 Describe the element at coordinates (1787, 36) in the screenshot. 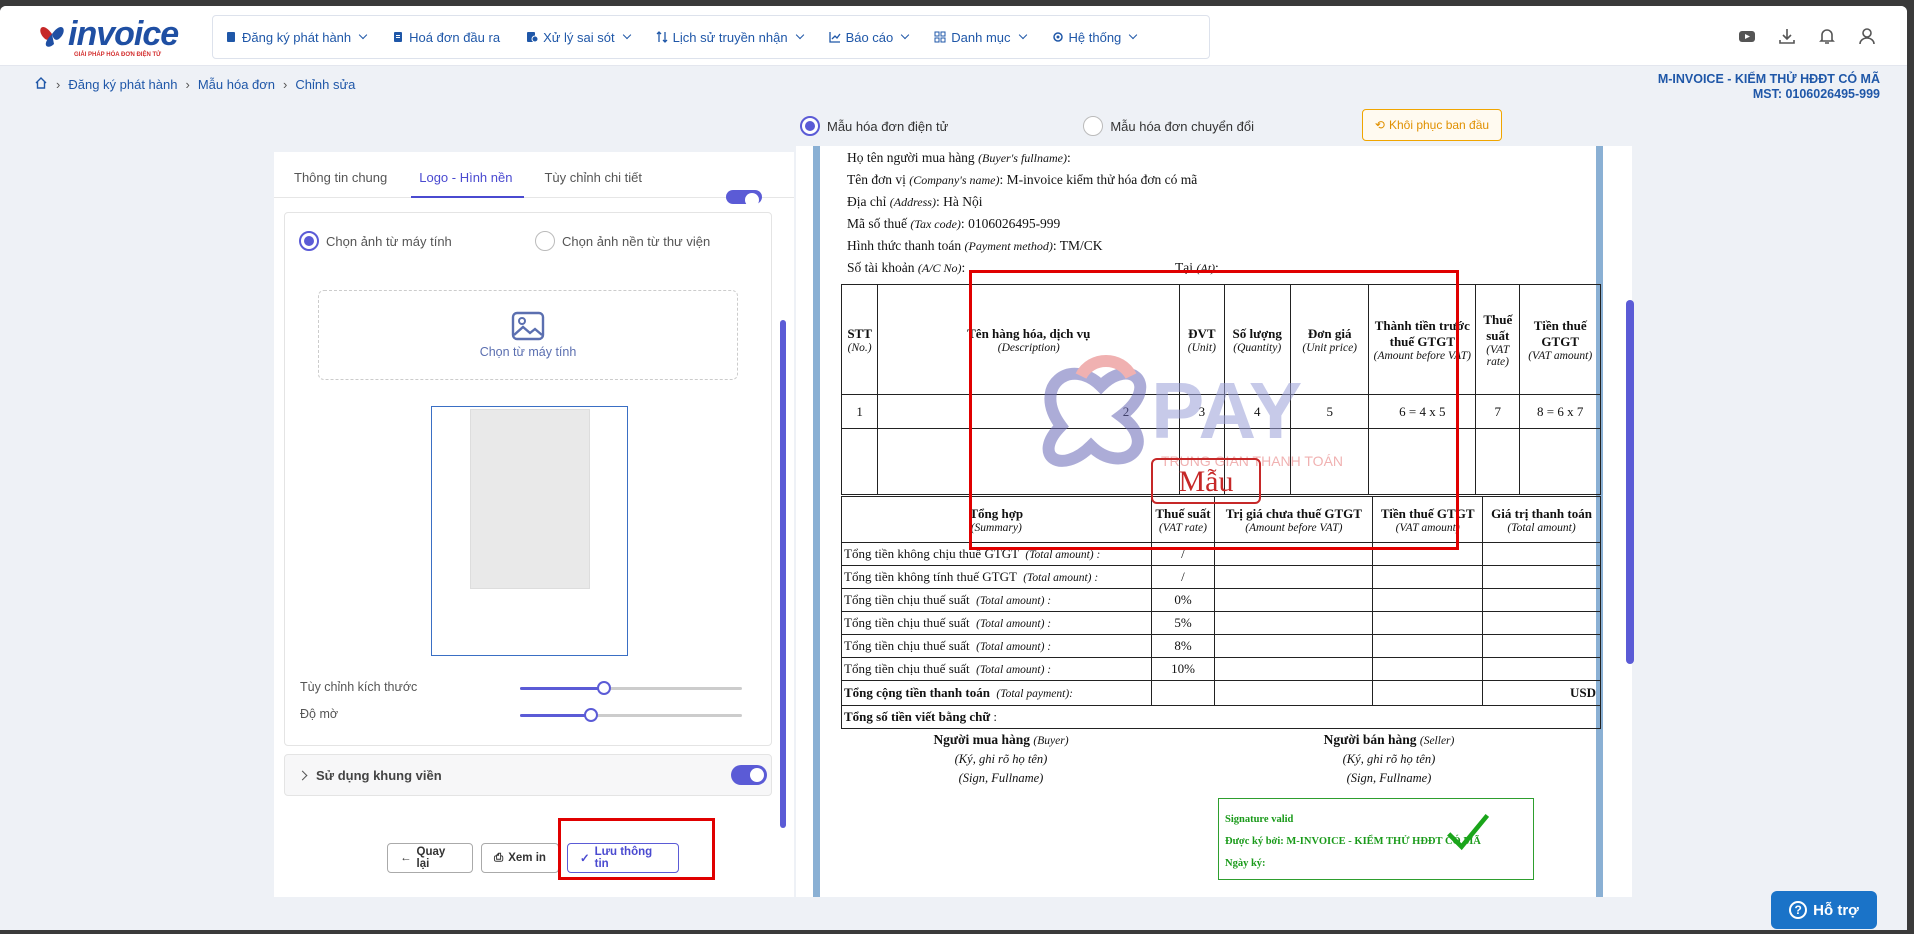

I see `download-icon` at that location.